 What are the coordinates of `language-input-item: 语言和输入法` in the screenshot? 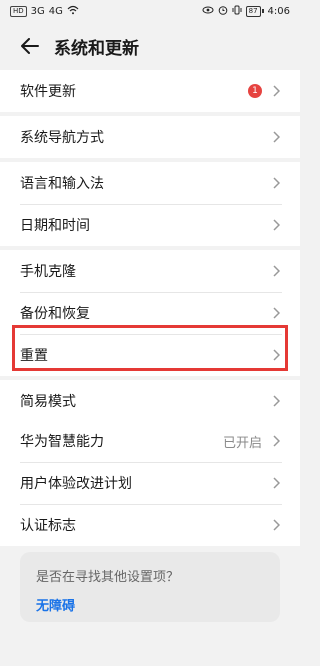 It's located at (150, 183).